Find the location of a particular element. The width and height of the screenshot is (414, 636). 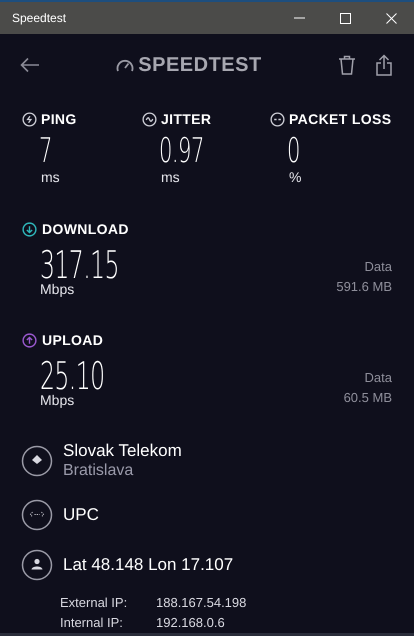

share-icon is located at coordinates (384, 65).